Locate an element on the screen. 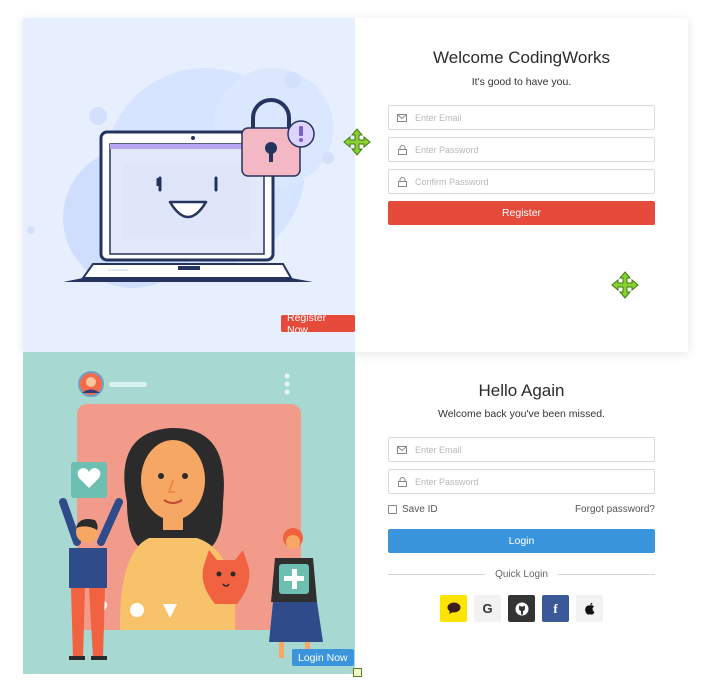 Image resolution: width=717 pixels, height=698 pixels. register-confirm-field is located at coordinates (521, 181).